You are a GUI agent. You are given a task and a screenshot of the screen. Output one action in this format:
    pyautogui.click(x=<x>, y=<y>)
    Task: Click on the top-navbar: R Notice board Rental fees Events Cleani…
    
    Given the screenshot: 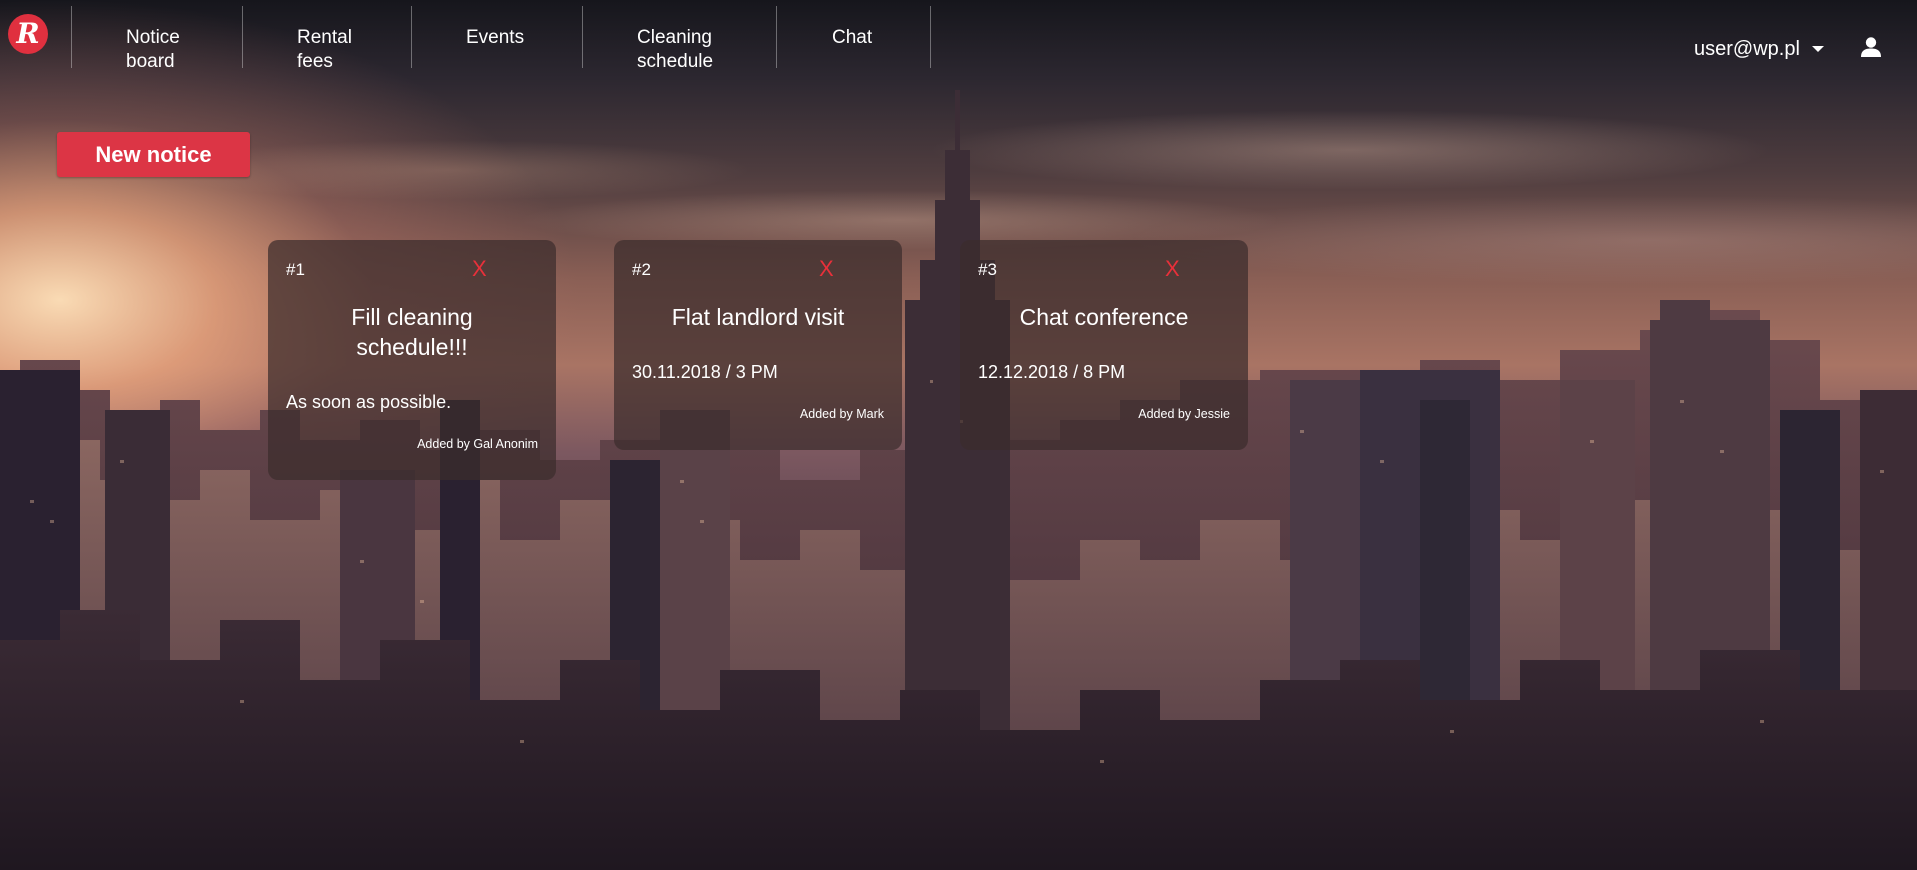 What is the action you would take?
    pyautogui.click(x=958, y=37)
    